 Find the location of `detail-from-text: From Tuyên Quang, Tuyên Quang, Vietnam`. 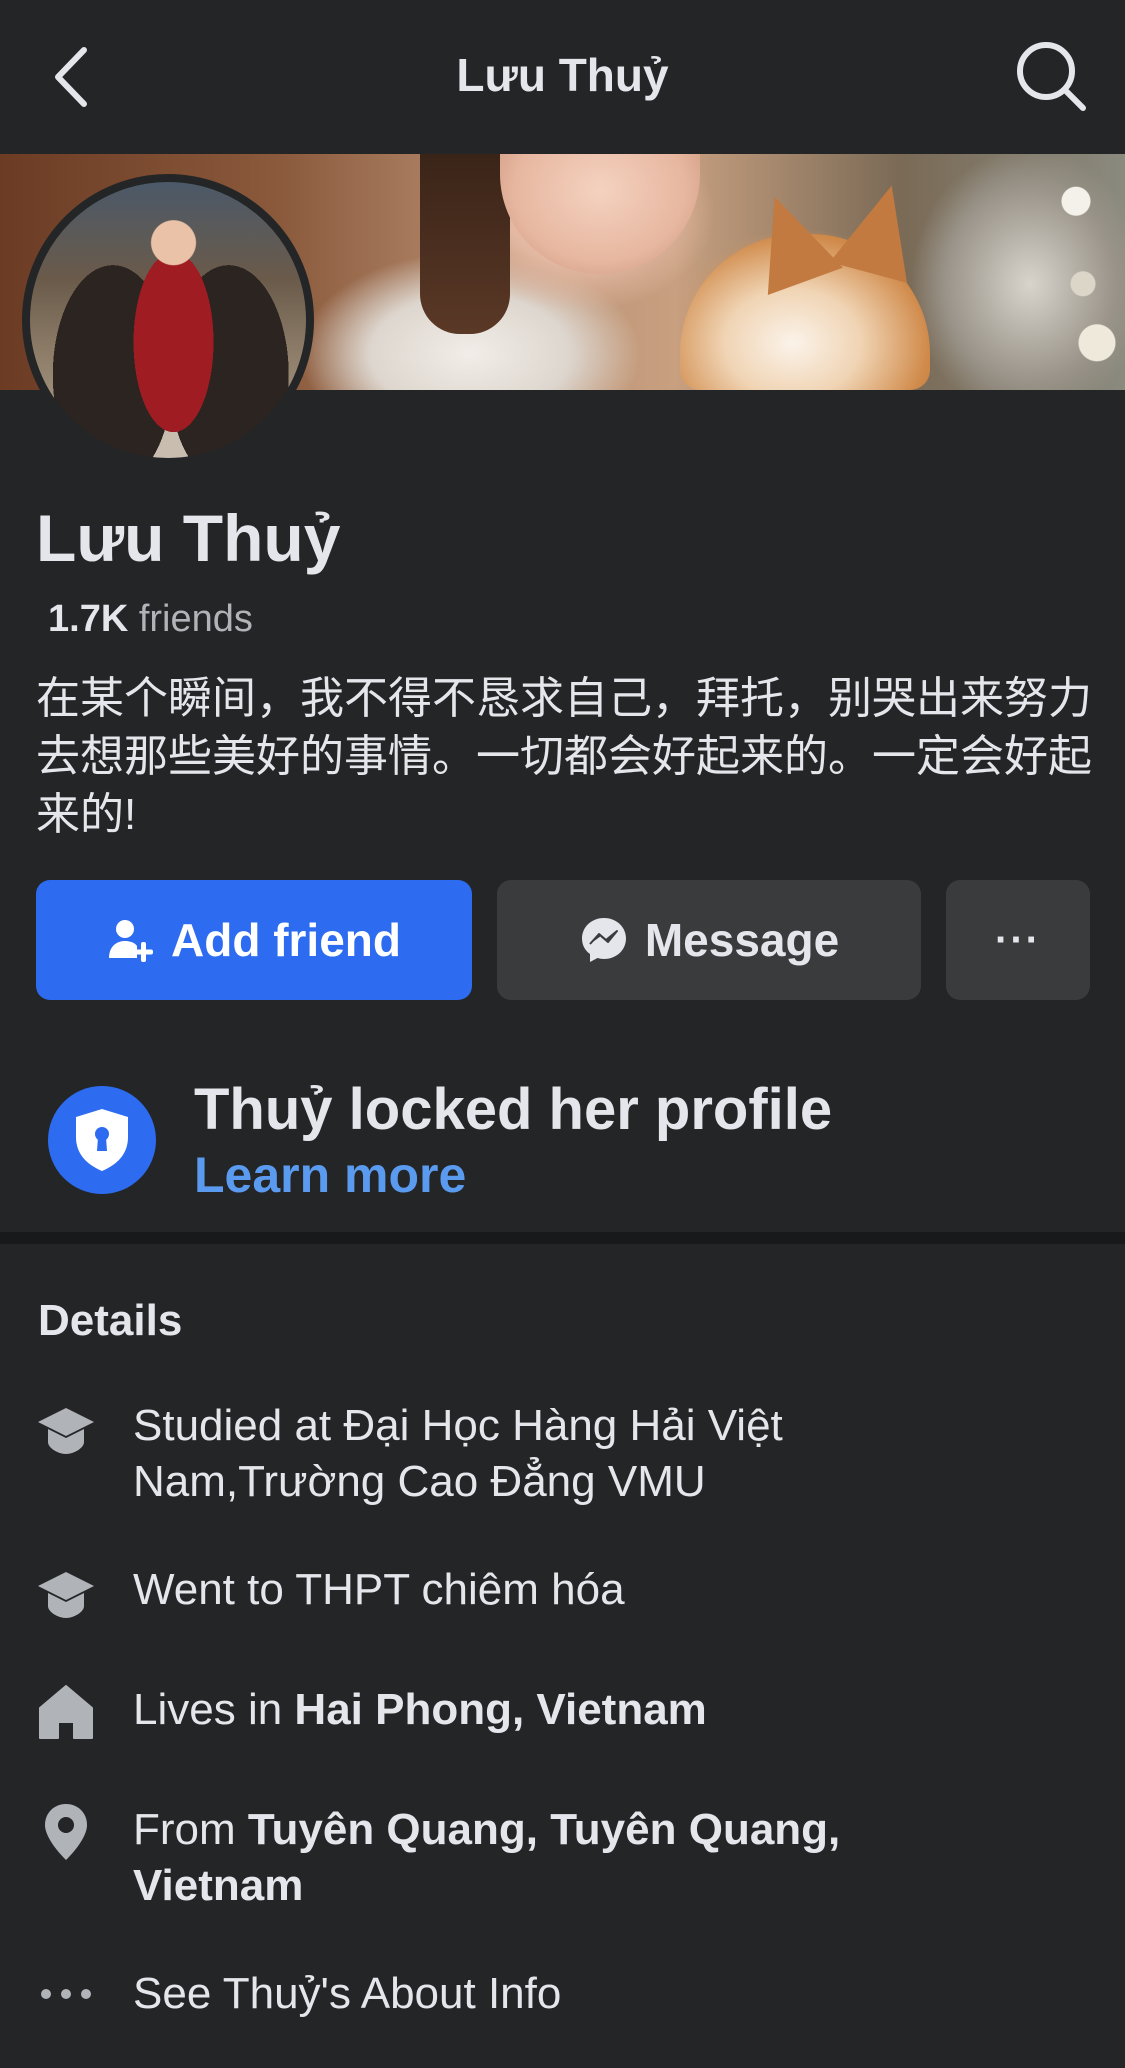

detail-from-text: From Tuyên Quang, Tuyên Quang, Vietnam is located at coordinates (563, 1858).